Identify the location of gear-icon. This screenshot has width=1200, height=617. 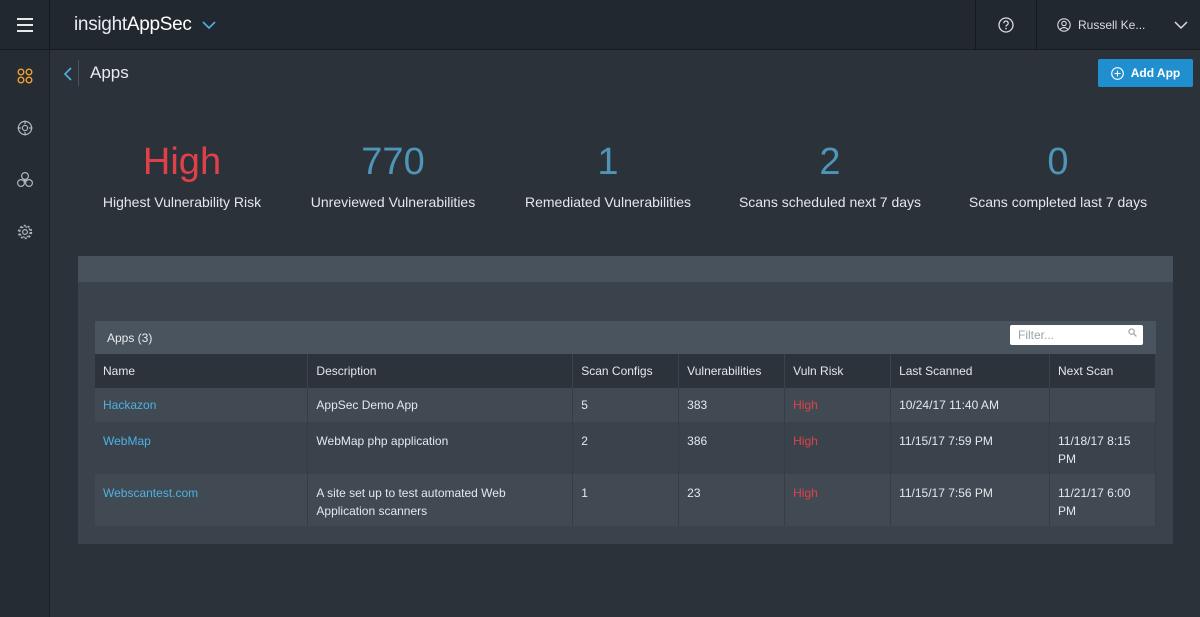
(25, 232).